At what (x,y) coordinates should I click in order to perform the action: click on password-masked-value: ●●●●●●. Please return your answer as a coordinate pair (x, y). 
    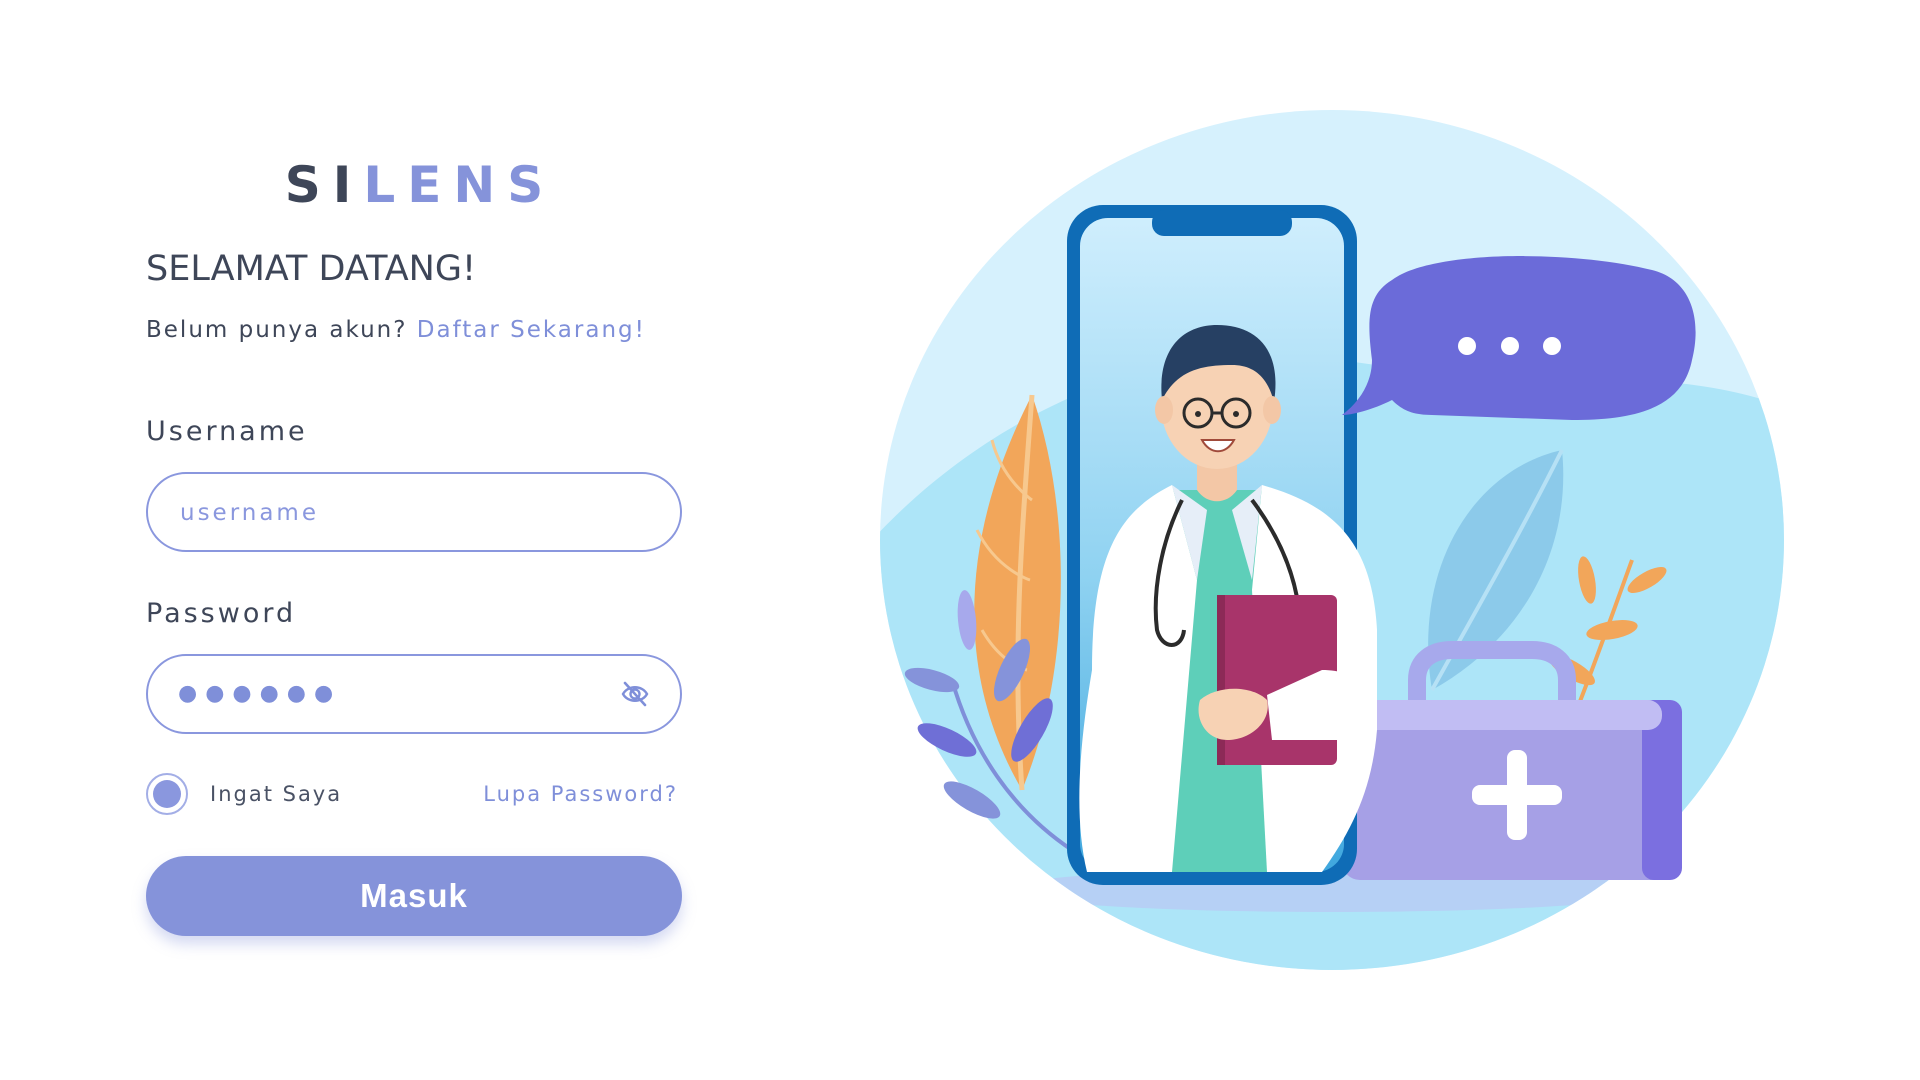
    Looking at the image, I should click on (260, 693).